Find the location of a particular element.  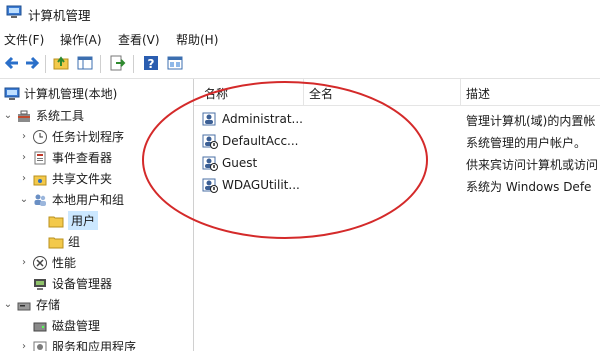

event-viewer-icon is located at coordinates (40, 157).